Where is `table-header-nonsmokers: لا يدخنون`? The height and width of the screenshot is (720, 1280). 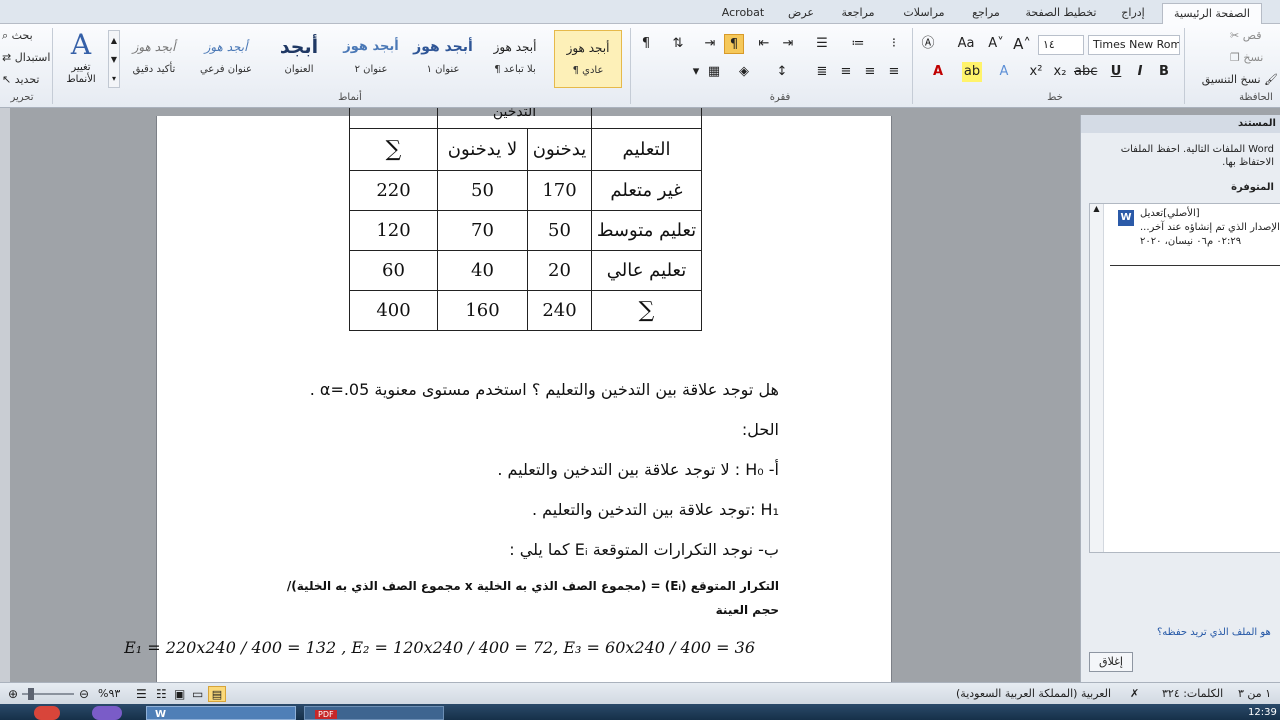 table-header-nonsmokers: لا يدخنون is located at coordinates (482, 149).